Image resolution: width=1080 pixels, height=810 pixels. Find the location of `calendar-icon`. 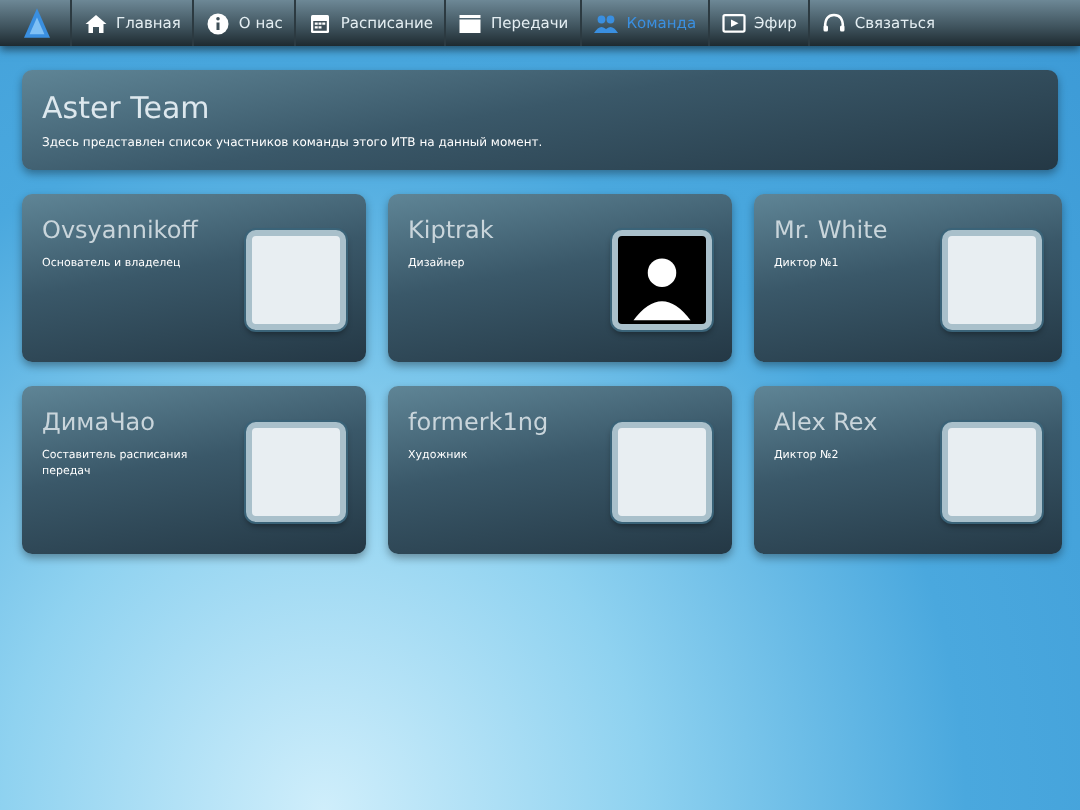

calendar-icon is located at coordinates (320, 23).